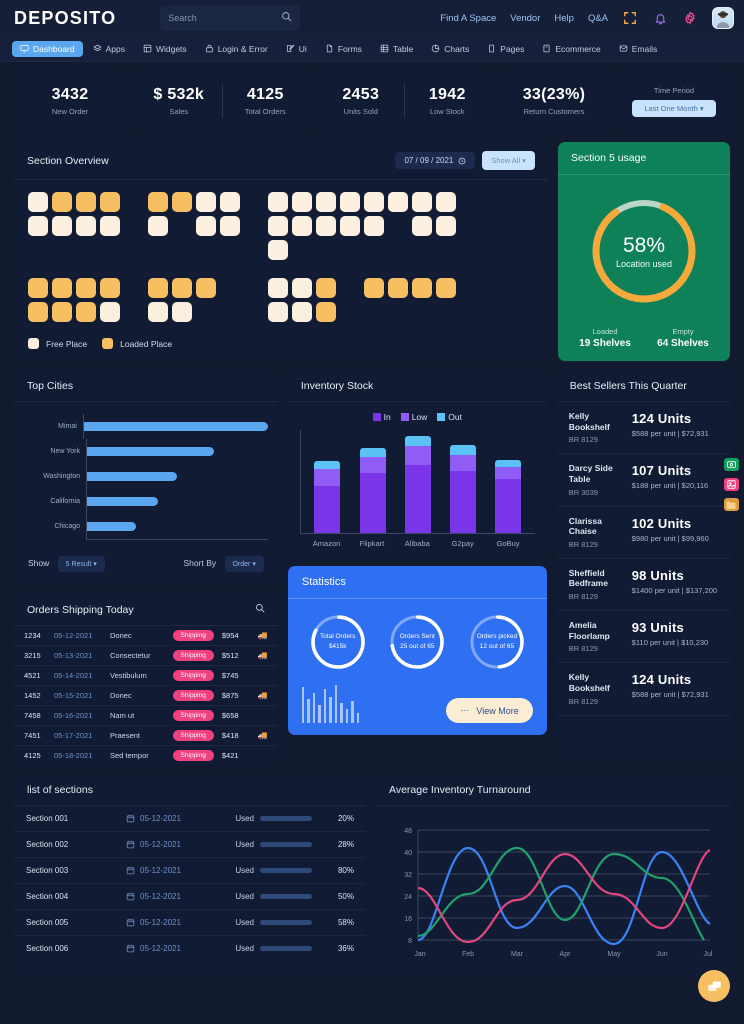 The height and width of the screenshot is (1024, 744). What do you see at coordinates (564, 18) in the screenshot?
I see `nav-link-help: Help` at bounding box center [564, 18].